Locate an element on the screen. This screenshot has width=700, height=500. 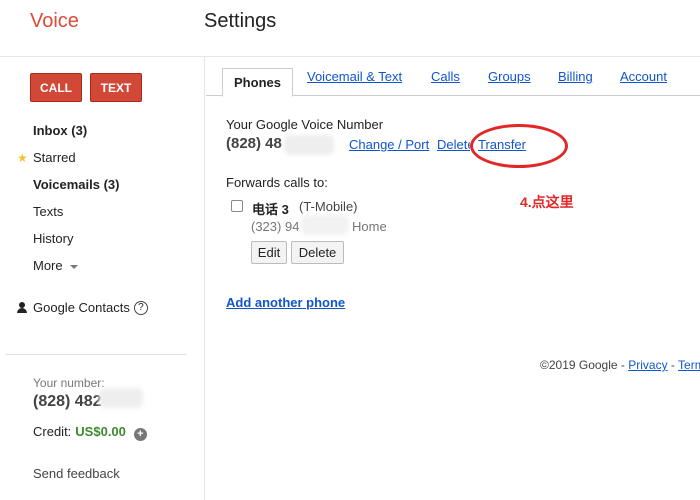
forward-phone-number: (323) 94 is located at coordinates (275, 226).